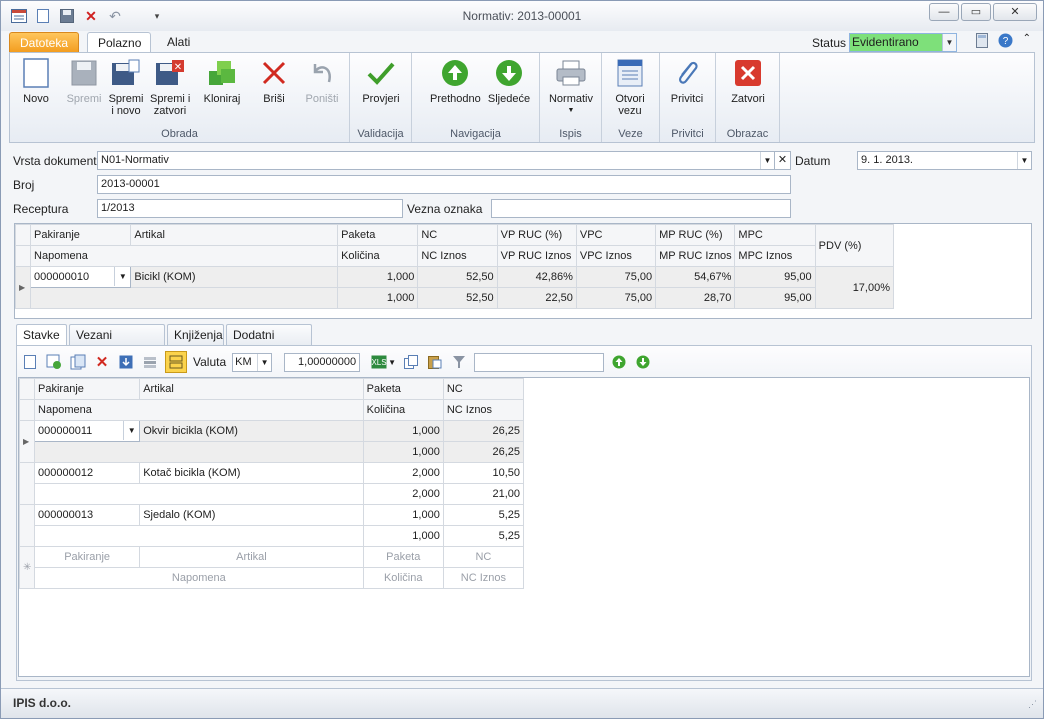 This screenshot has width=1044, height=719. What do you see at coordinates (252, 362) in the screenshot?
I see `valuta-select: KM ▼` at bounding box center [252, 362].